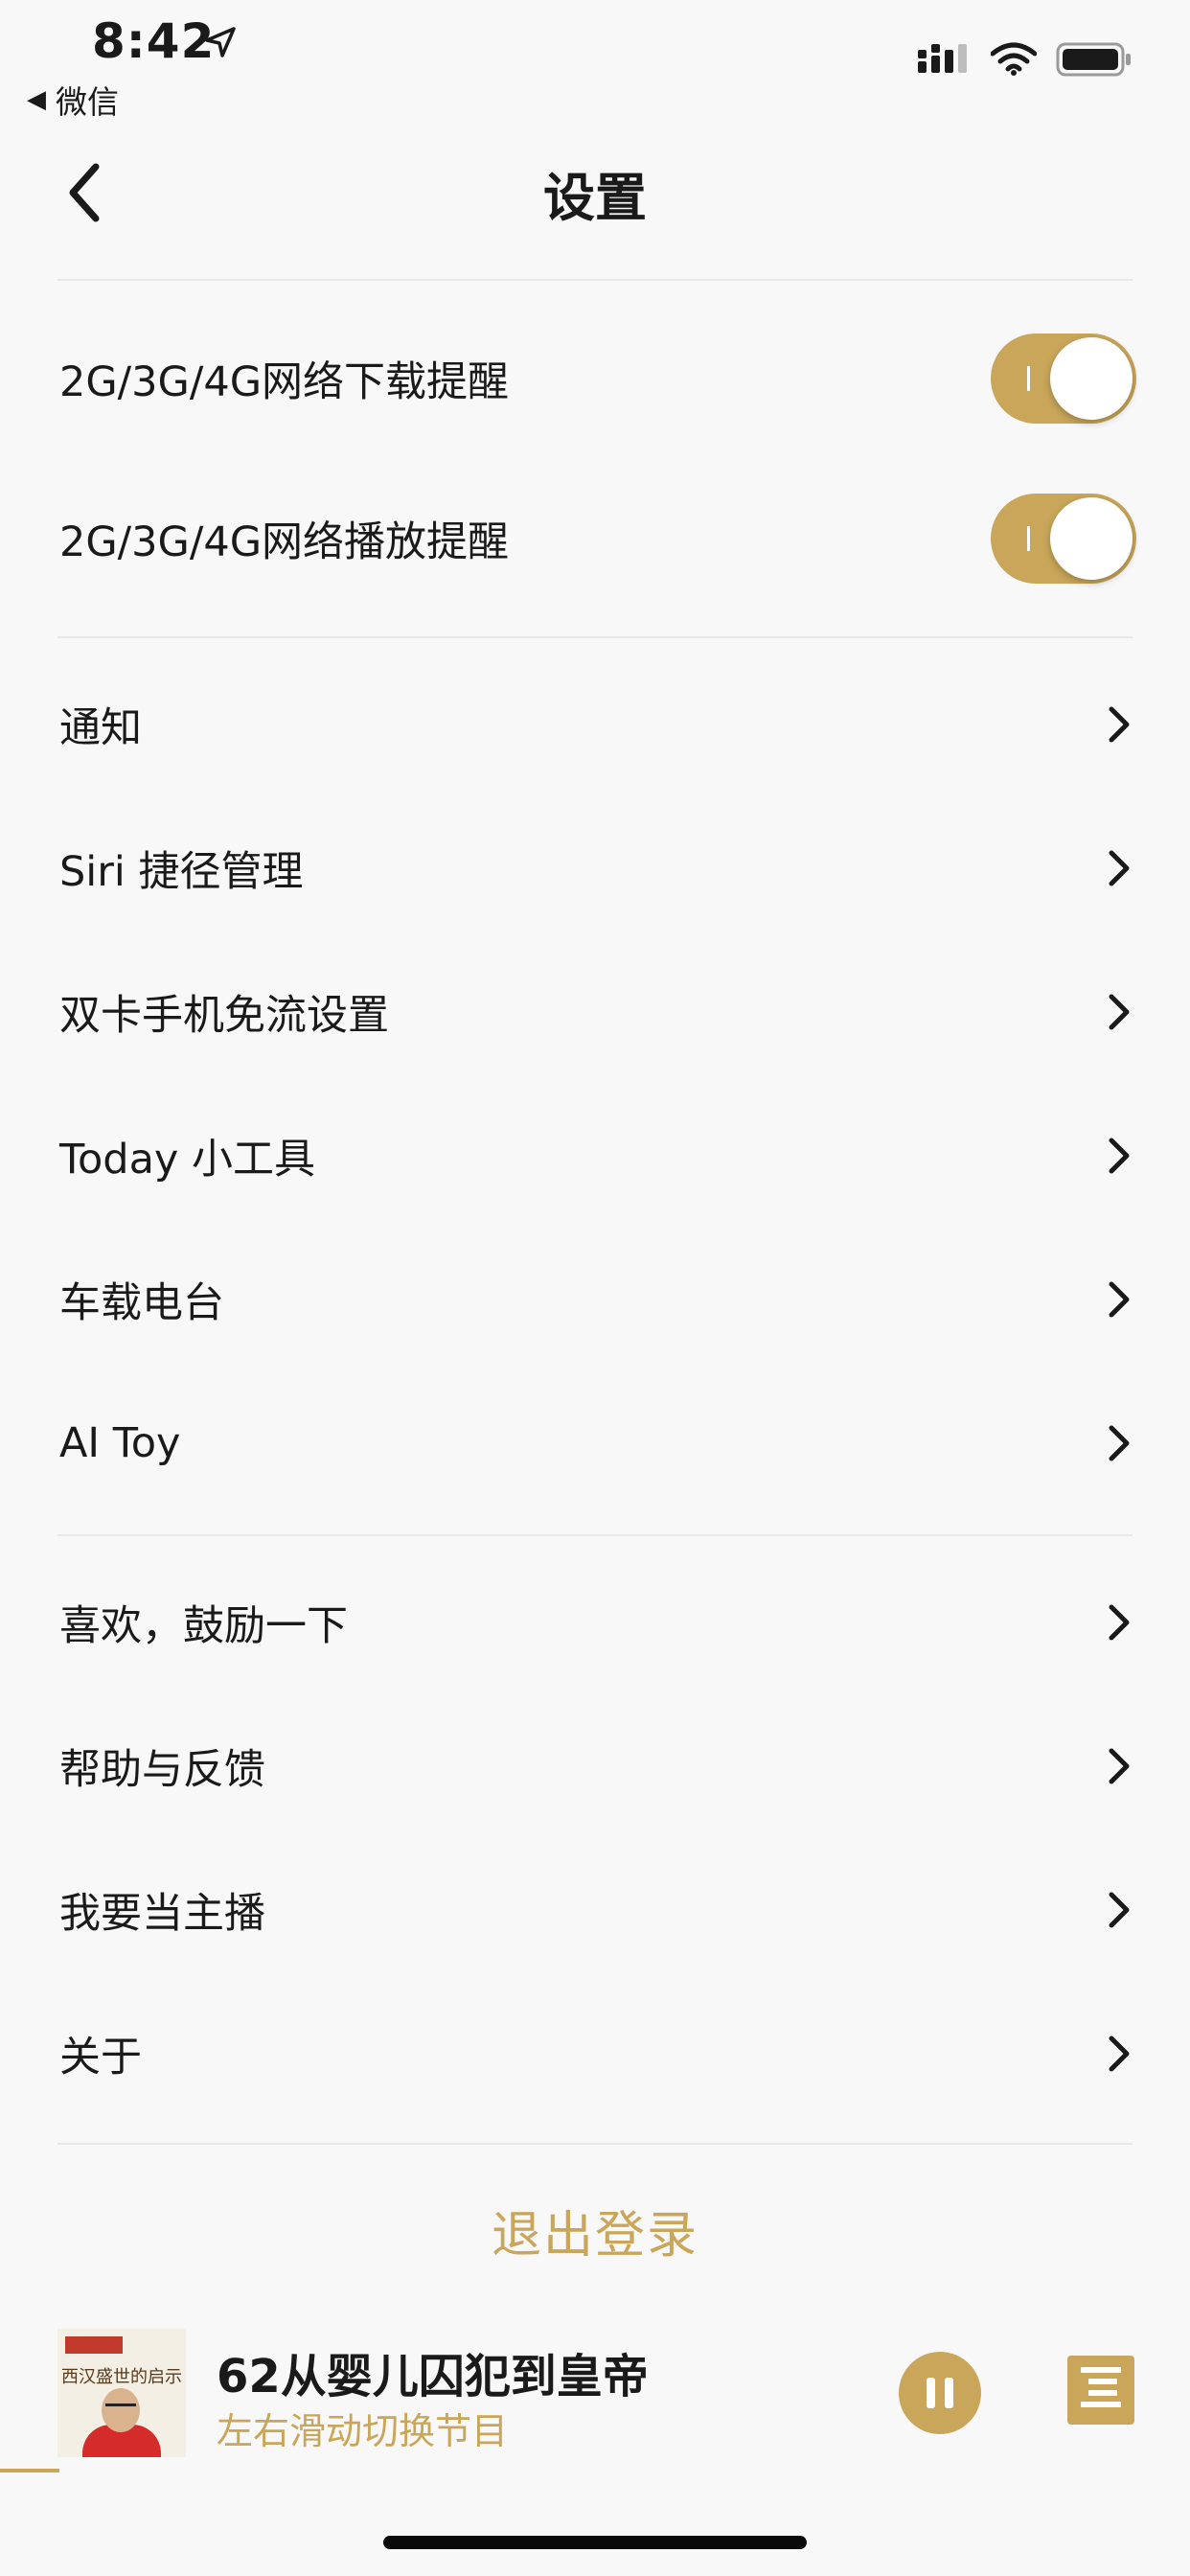  I want to click on playback-alert-toggle, so click(1064, 539).